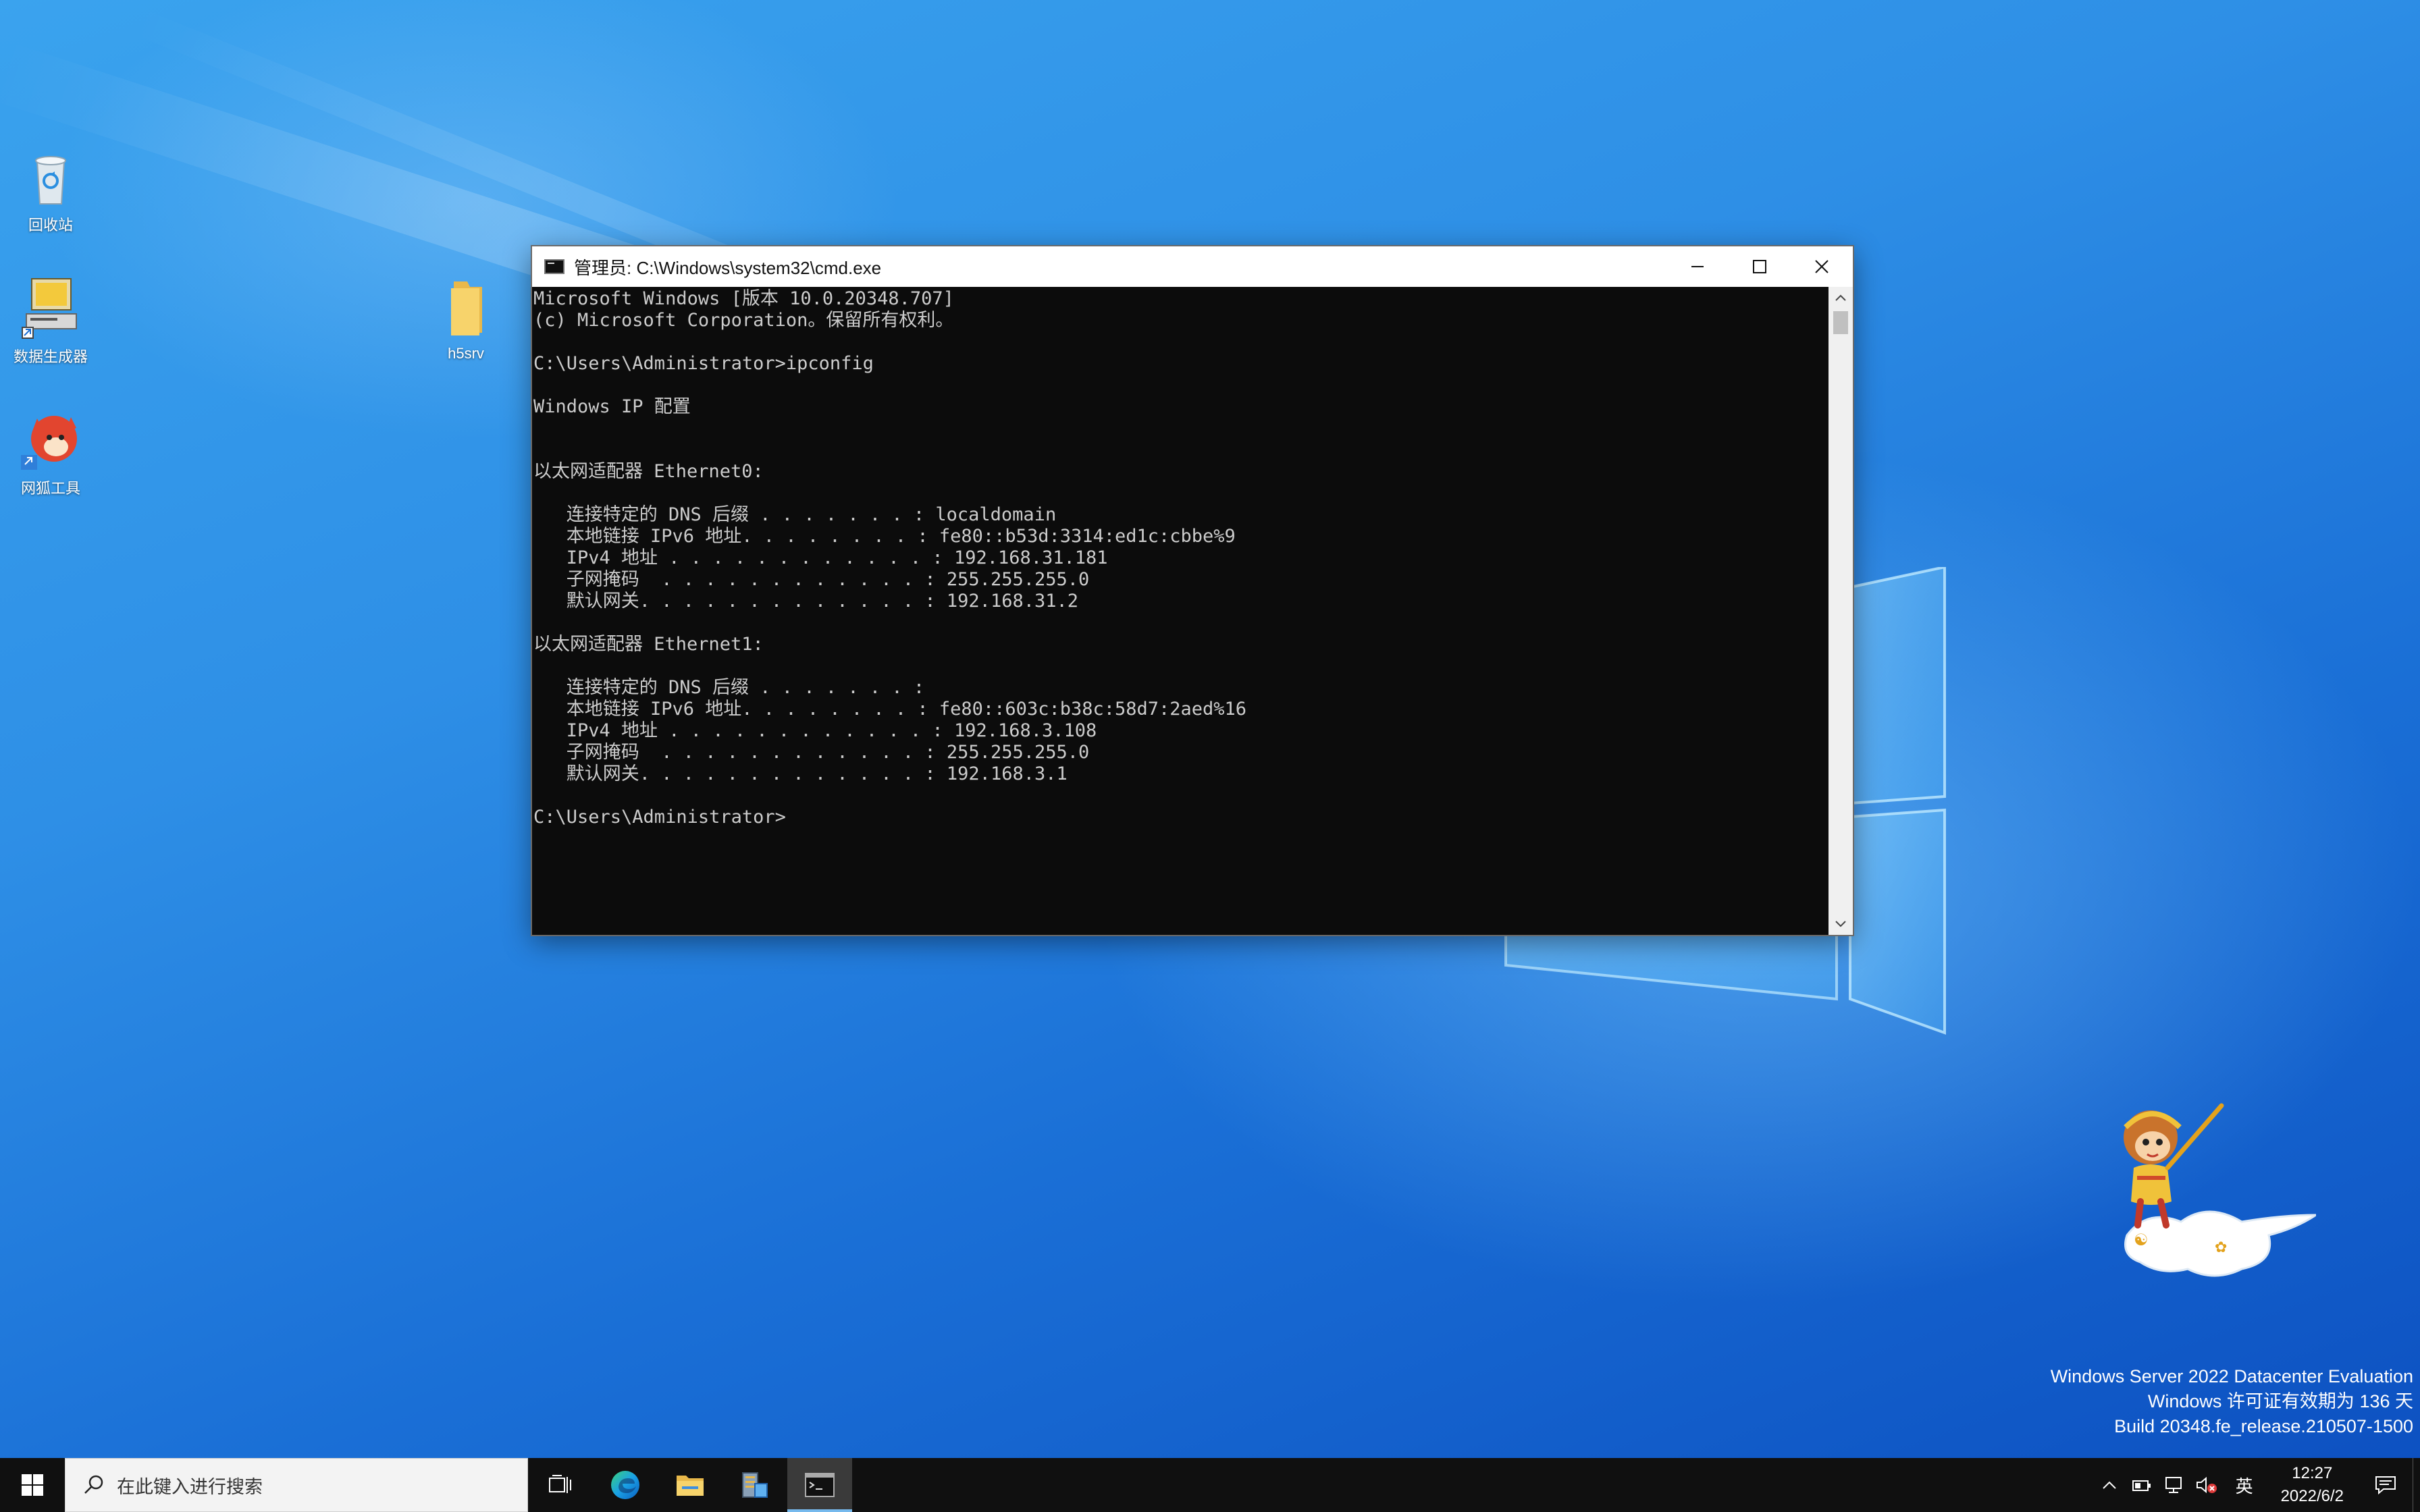 The height and width of the screenshot is (1512, 2420). I want to click on battery-icon, so click(2141, 1485).